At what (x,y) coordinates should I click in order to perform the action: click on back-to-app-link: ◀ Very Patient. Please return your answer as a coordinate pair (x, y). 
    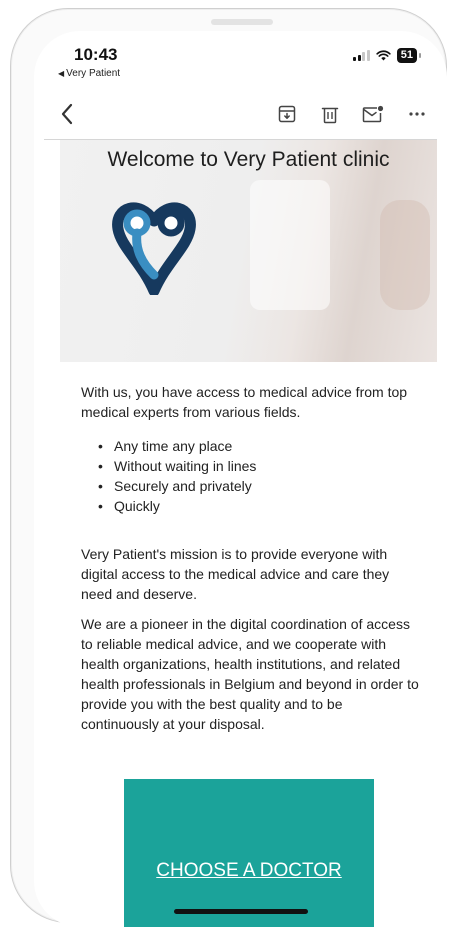
    Looking at the image, I should click on (89, 73).